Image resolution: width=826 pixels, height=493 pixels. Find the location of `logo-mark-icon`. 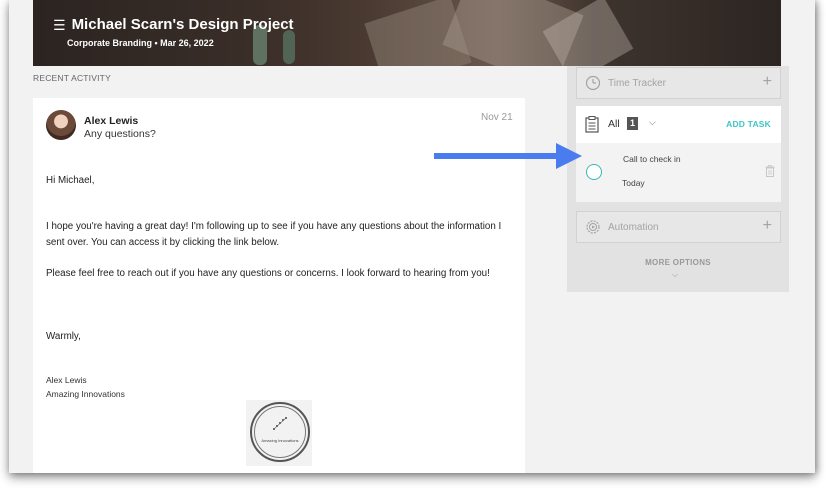

logo-mark-icon is located at coordinates (280, 423).